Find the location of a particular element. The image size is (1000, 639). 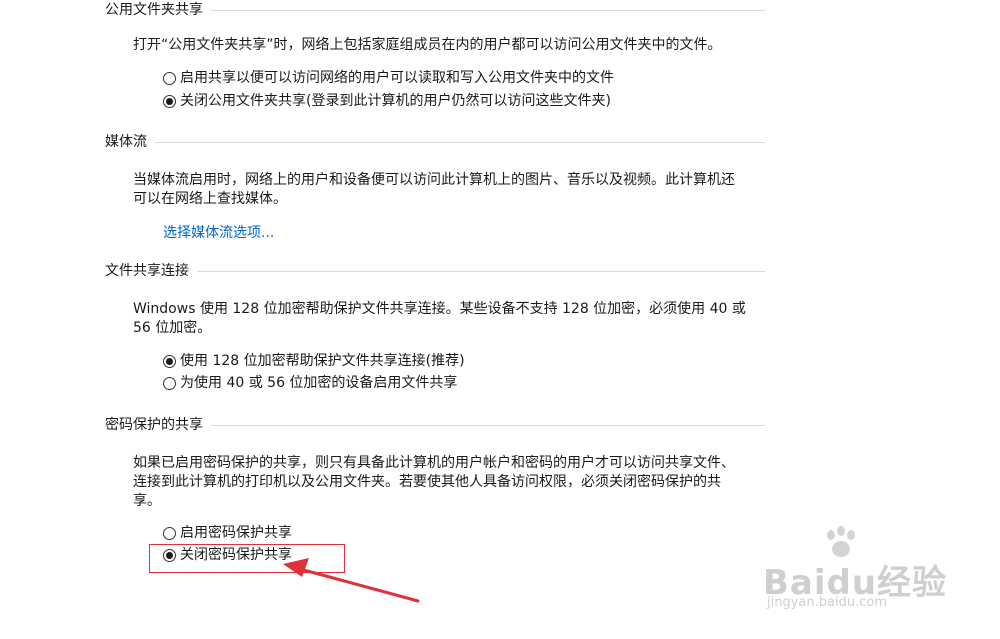

watermark-url: jingyan.baidu.com is located at coordinates (827, 602).